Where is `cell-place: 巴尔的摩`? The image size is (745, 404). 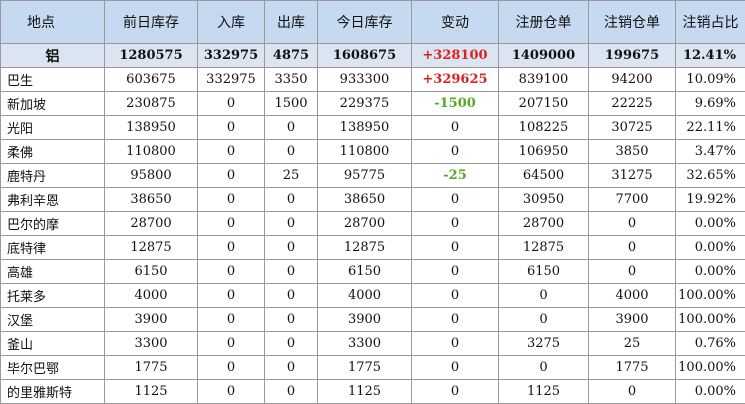 cell-place: 巴尔的摩 is located at coordinates (52, 223).